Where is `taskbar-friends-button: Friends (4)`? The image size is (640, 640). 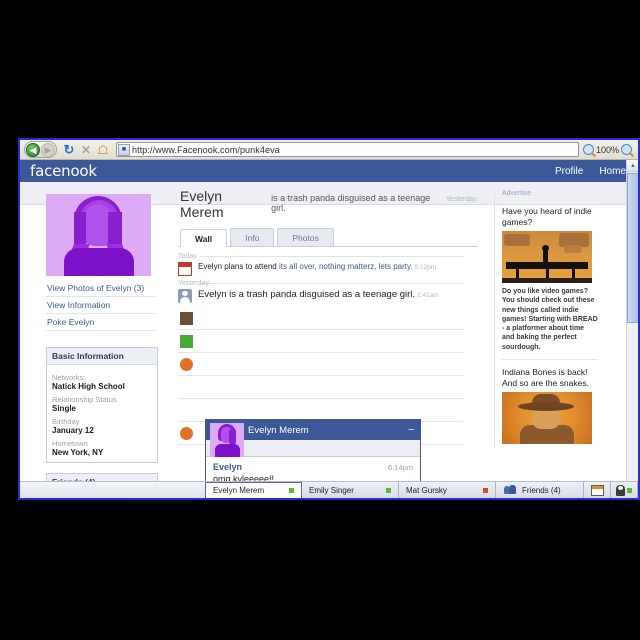 taskbar-friends-button: Friends (4) is located at coordinates (540, 490).